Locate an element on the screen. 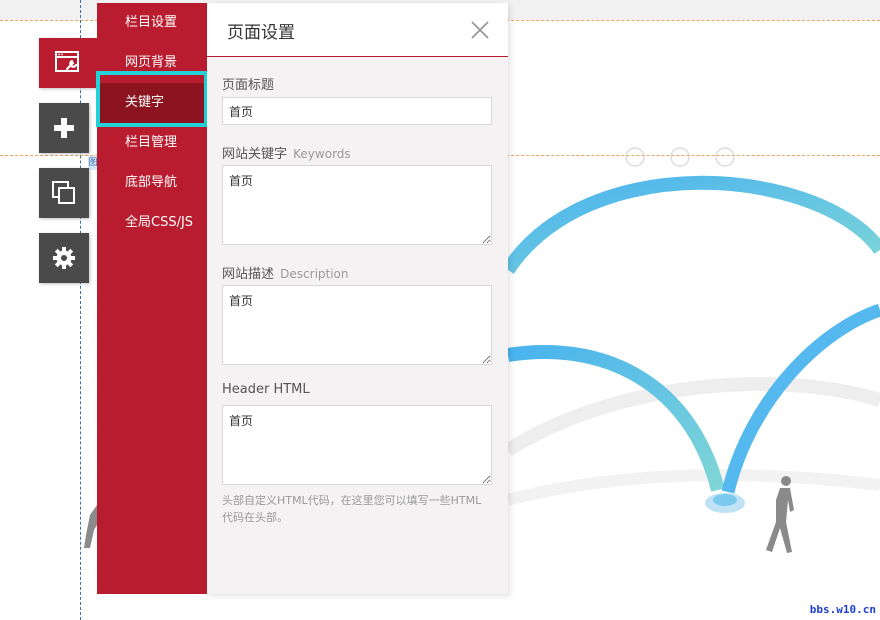  nav-item-global-css-js: 全局CSS/JS is located at coordinates (152, 223).